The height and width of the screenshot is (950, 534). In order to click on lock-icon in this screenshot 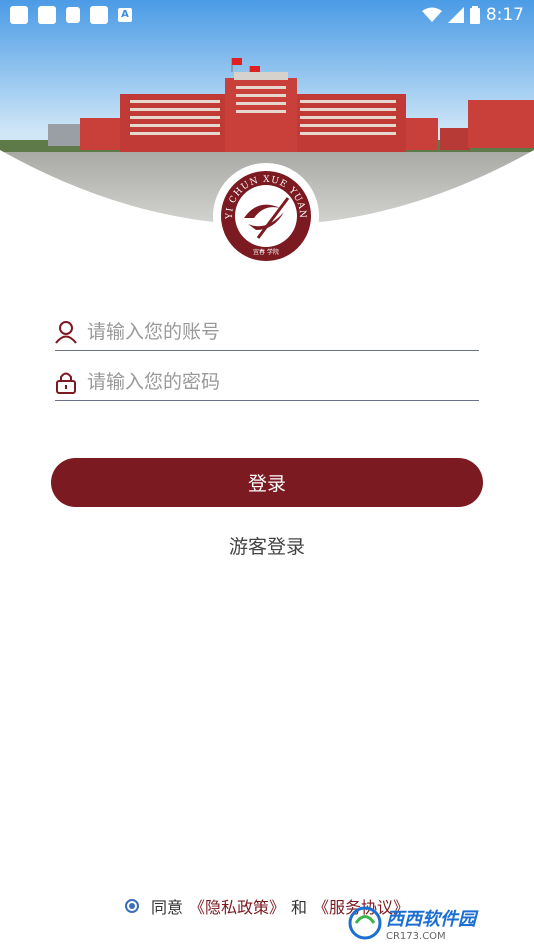, I will do `click(66, 382)`.